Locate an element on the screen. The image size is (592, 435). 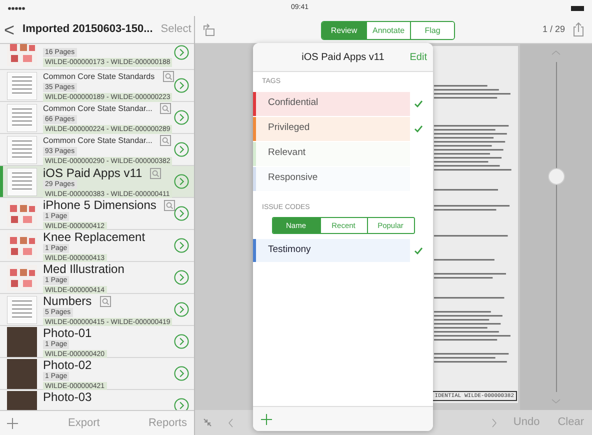
back-button: < is located at coordinates (9, 29).